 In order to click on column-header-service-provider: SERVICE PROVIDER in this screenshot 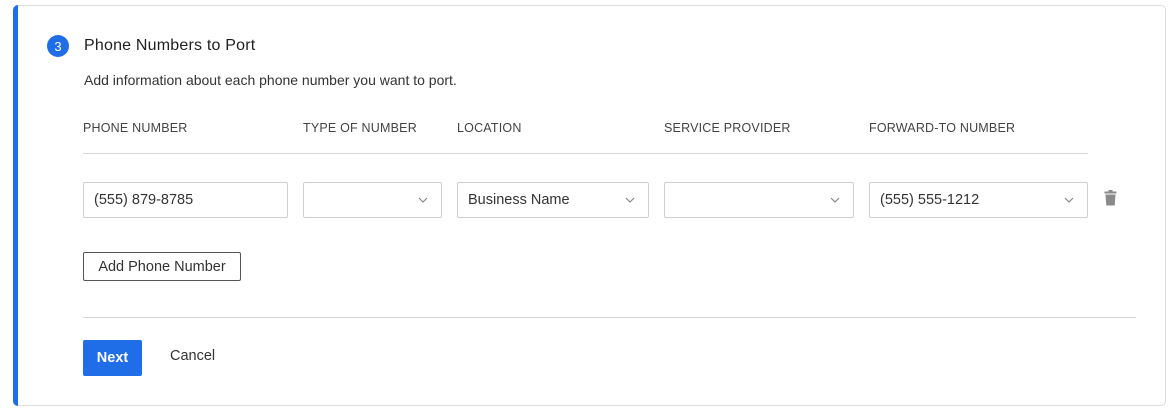, I will do `click(727, 128)`.